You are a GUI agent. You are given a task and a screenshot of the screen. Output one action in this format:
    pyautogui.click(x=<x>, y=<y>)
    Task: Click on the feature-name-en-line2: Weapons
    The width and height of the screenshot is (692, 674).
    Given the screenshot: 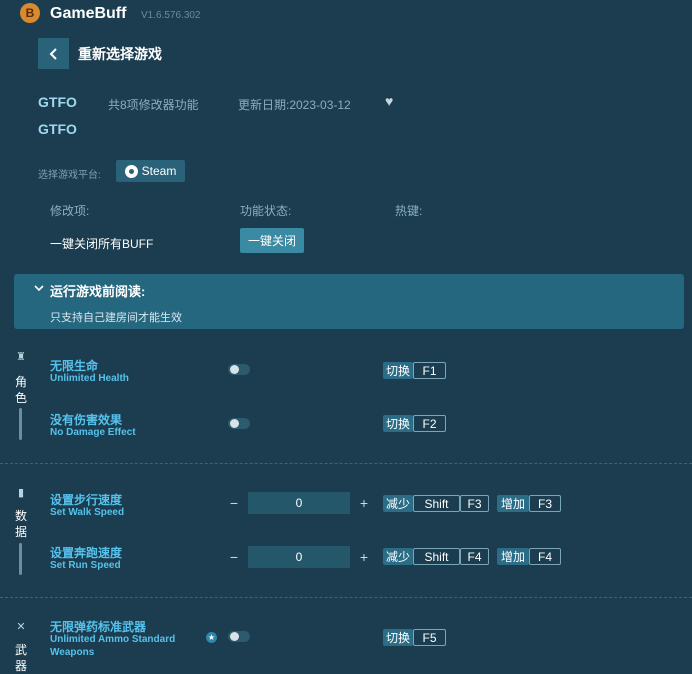 What is the action you would take?
    pyautogui.click(x=72, y=652)
    